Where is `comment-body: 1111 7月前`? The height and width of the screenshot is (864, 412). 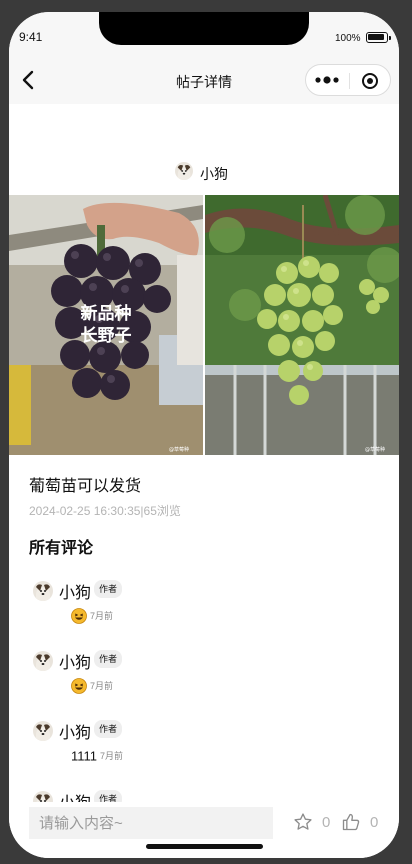 comment-body: 1111 7月前 is located at coordinates (97, 756).